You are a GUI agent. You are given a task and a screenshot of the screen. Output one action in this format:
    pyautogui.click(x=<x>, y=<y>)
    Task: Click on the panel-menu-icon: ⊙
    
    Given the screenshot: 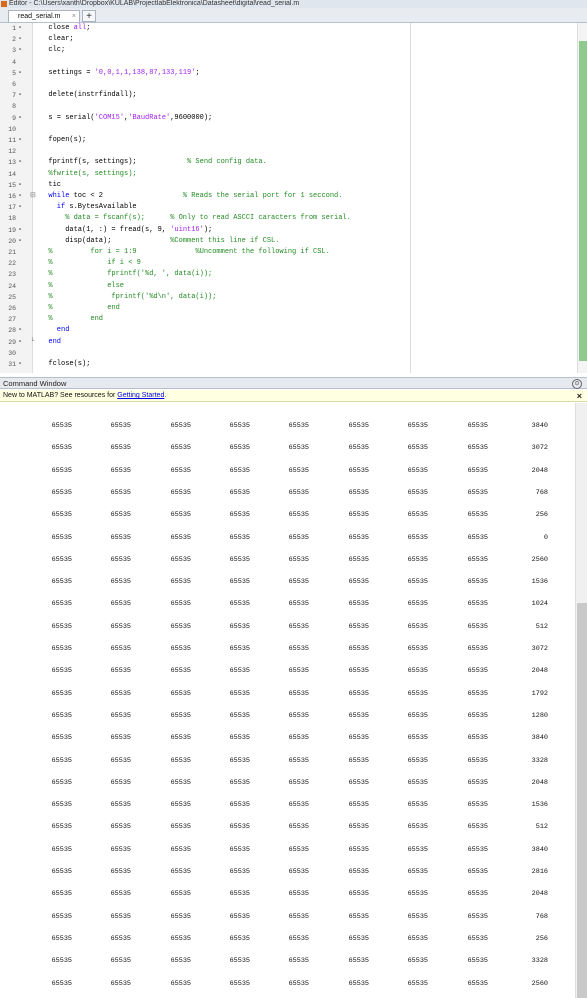 What is the action you would take?
    pyautogui.click(x=577, y=384)
    